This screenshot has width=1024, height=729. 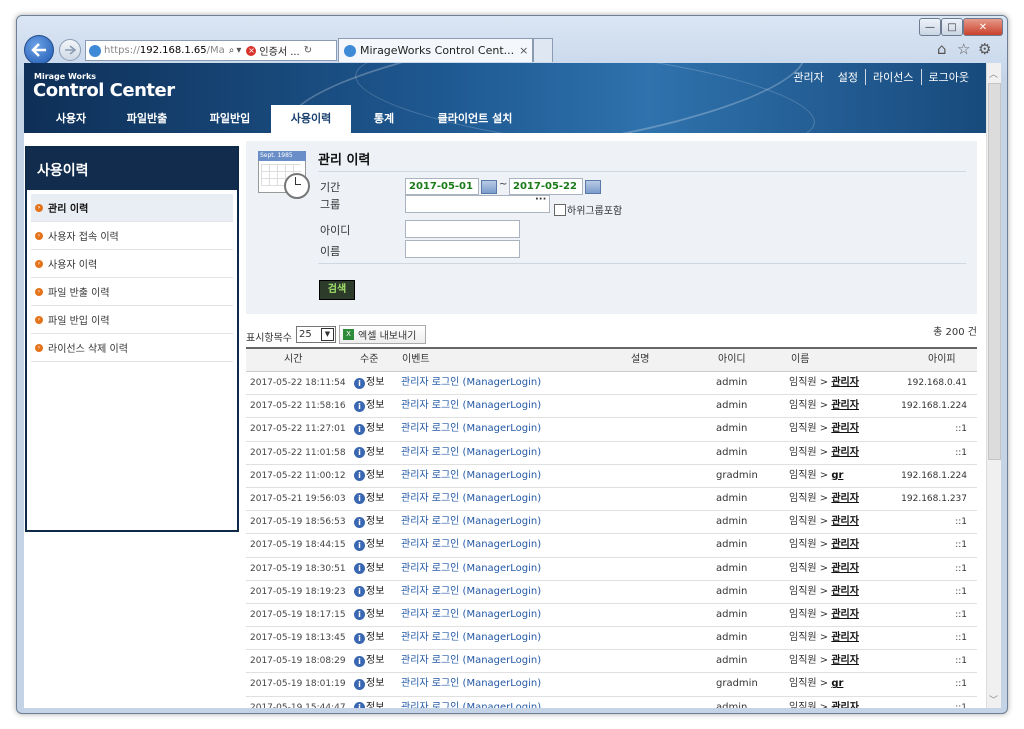 What do you see at coordinates (416, 360) in the screenshot?
I see `col-event: 이벤트` at bounding box center [416, 360].